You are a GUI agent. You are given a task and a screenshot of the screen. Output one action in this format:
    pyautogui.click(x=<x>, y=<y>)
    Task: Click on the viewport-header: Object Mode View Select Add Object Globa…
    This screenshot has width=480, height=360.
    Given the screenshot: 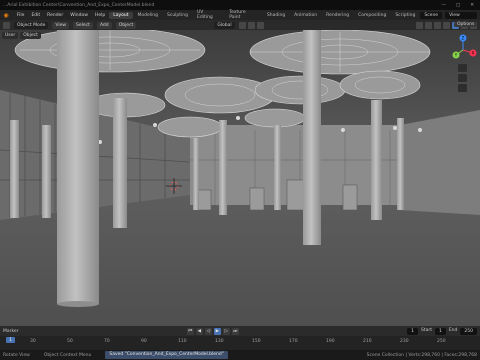 What is the action you would take?
    pyautogui.click(x=240, y=25)
    